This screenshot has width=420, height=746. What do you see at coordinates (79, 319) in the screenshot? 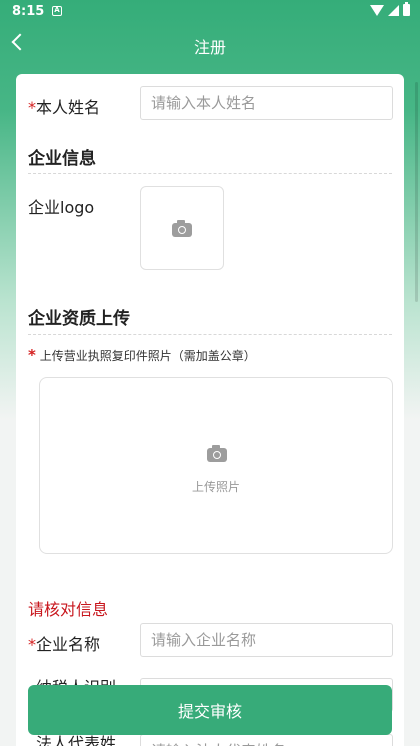
I see `qualification-title: 企业资质上传` at bounding box center [79, 319].